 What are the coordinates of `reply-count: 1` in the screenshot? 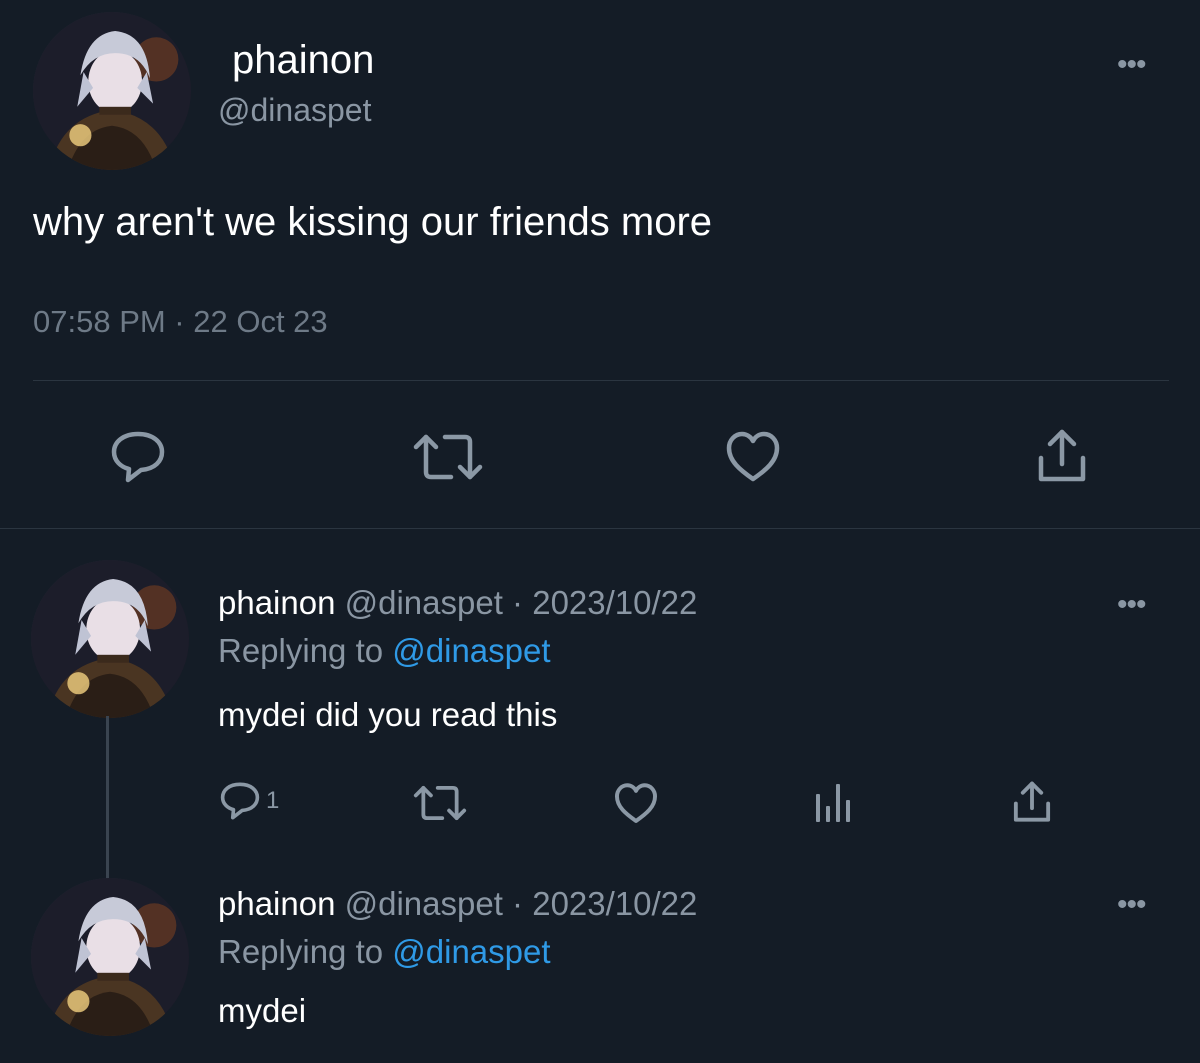 It's located at (273, 800).